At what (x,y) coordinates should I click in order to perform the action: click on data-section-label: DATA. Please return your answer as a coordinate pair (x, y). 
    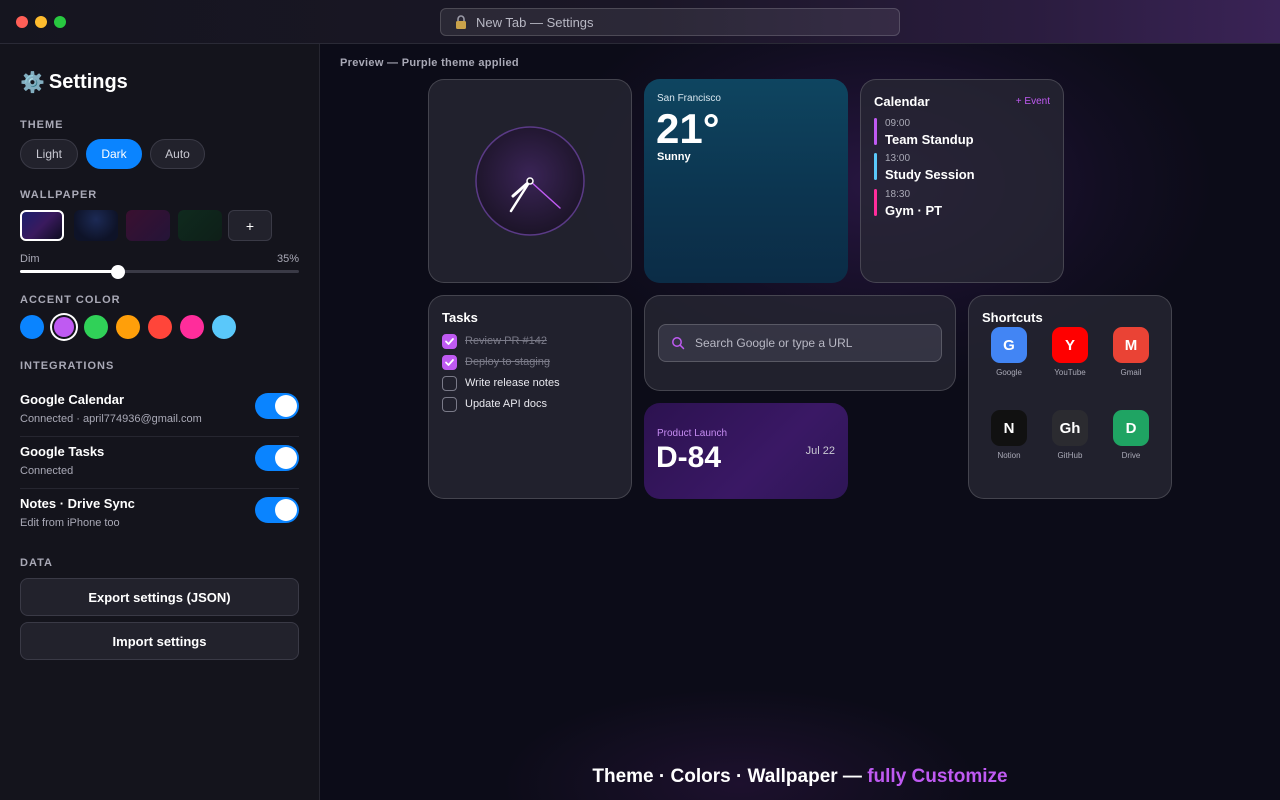
    Looking at the image, I should click on (36, 563).